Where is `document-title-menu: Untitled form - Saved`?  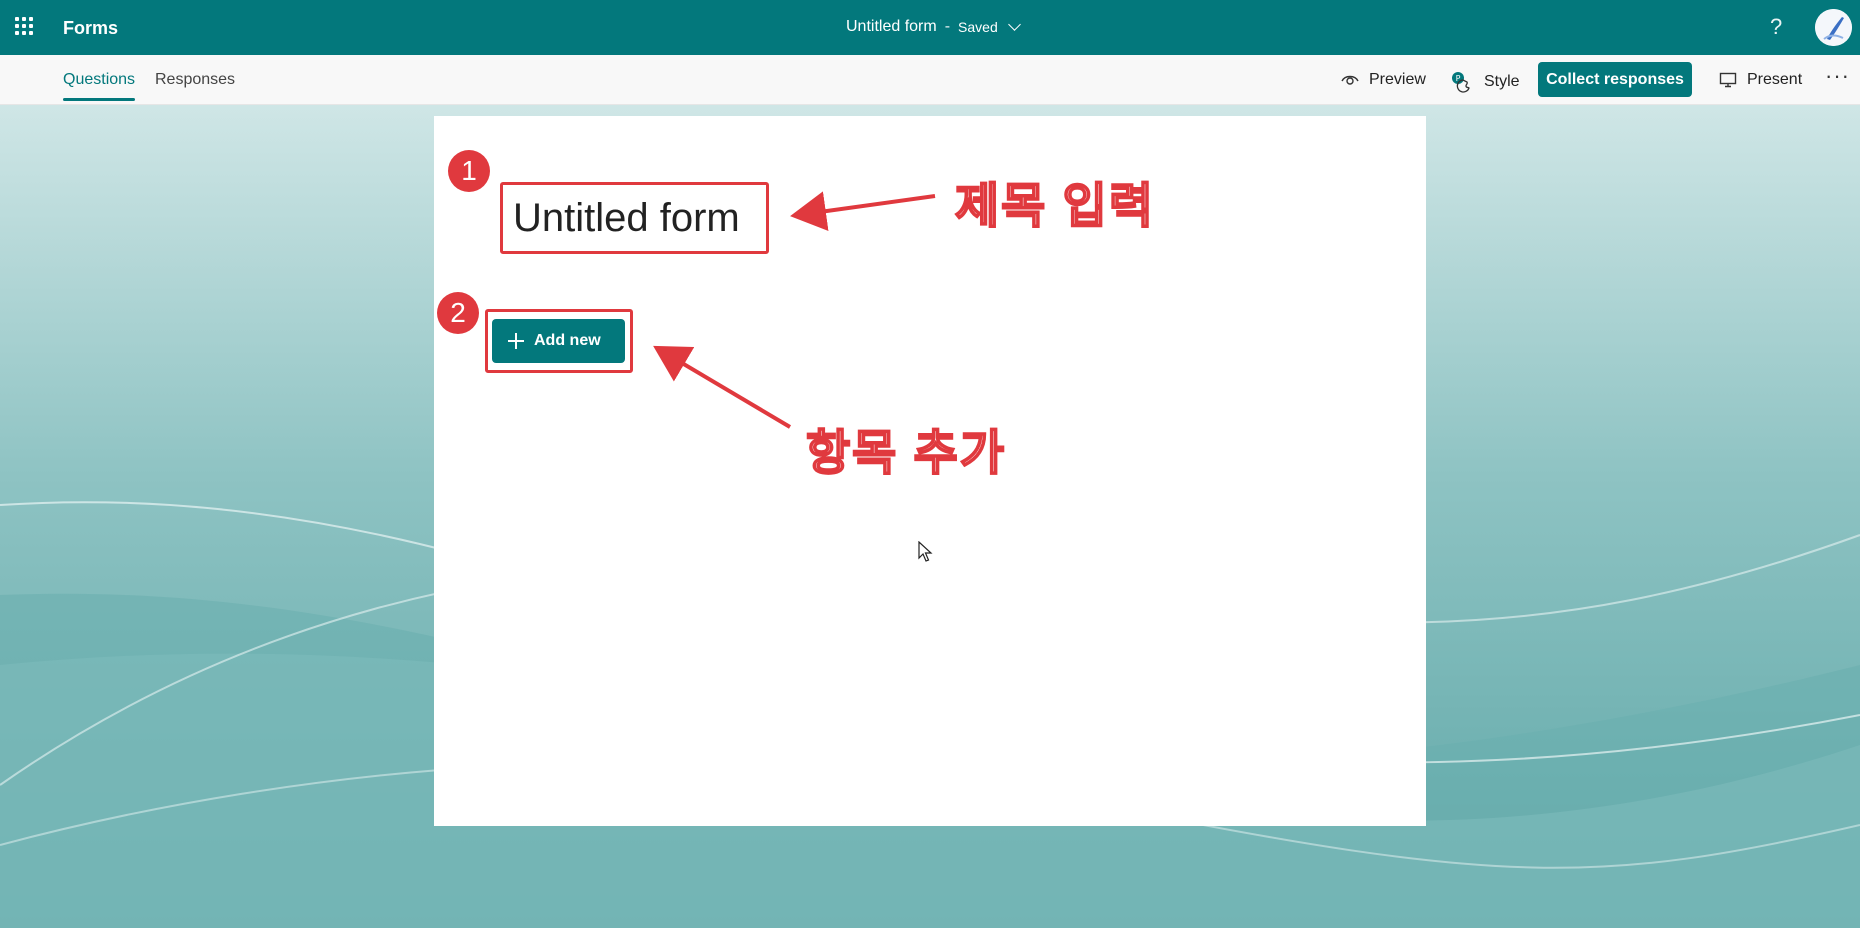 document-title-menu: Untitled form - Saved is located at coordinates (933, 27).